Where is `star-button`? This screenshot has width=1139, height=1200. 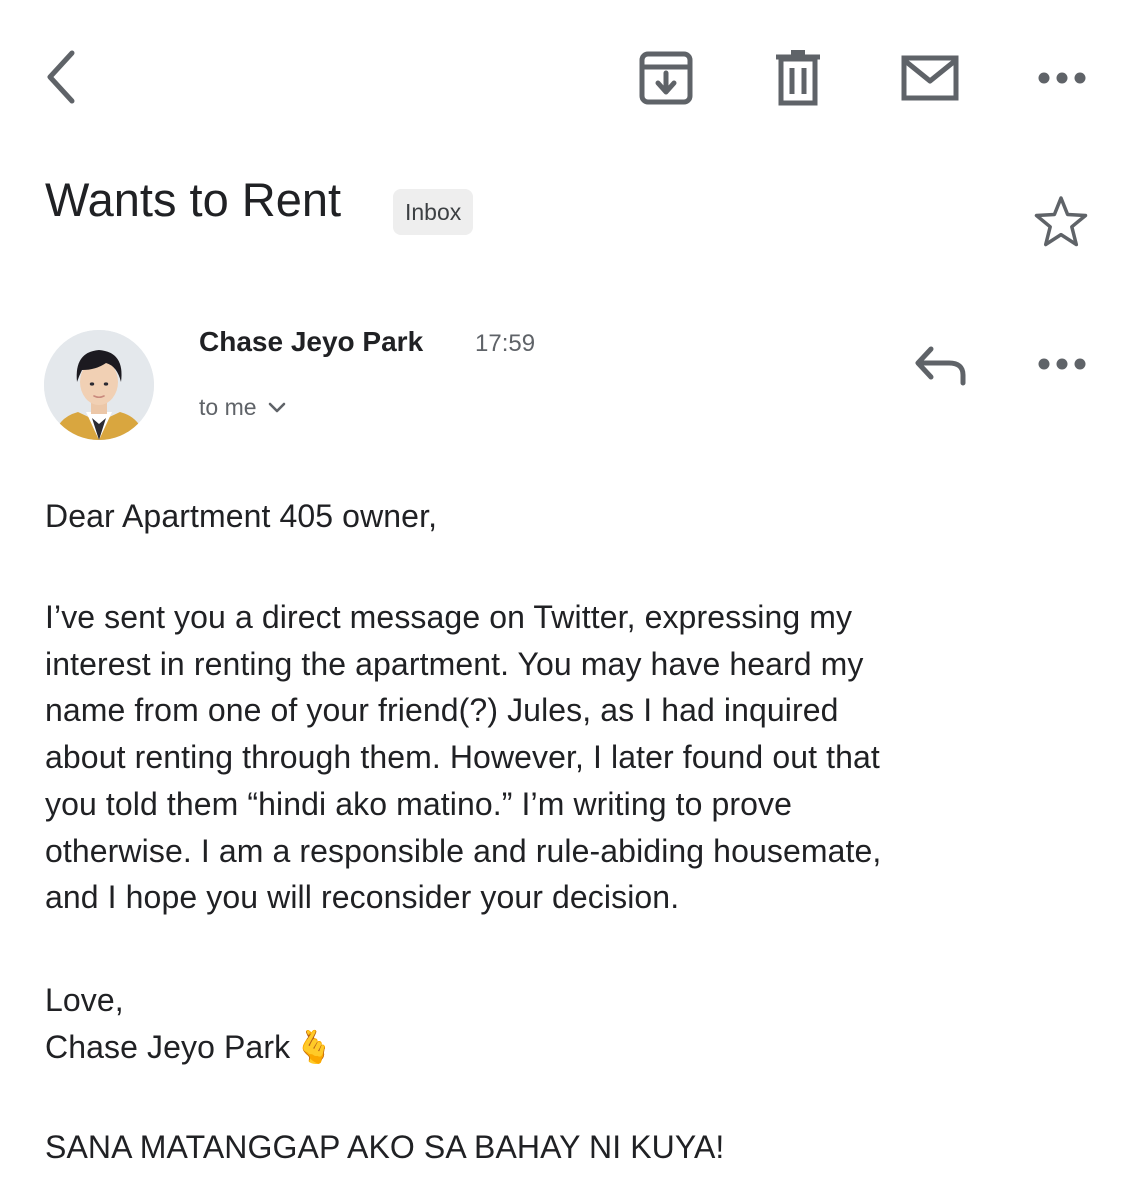
star-button is located at coordinates (1061, 222).